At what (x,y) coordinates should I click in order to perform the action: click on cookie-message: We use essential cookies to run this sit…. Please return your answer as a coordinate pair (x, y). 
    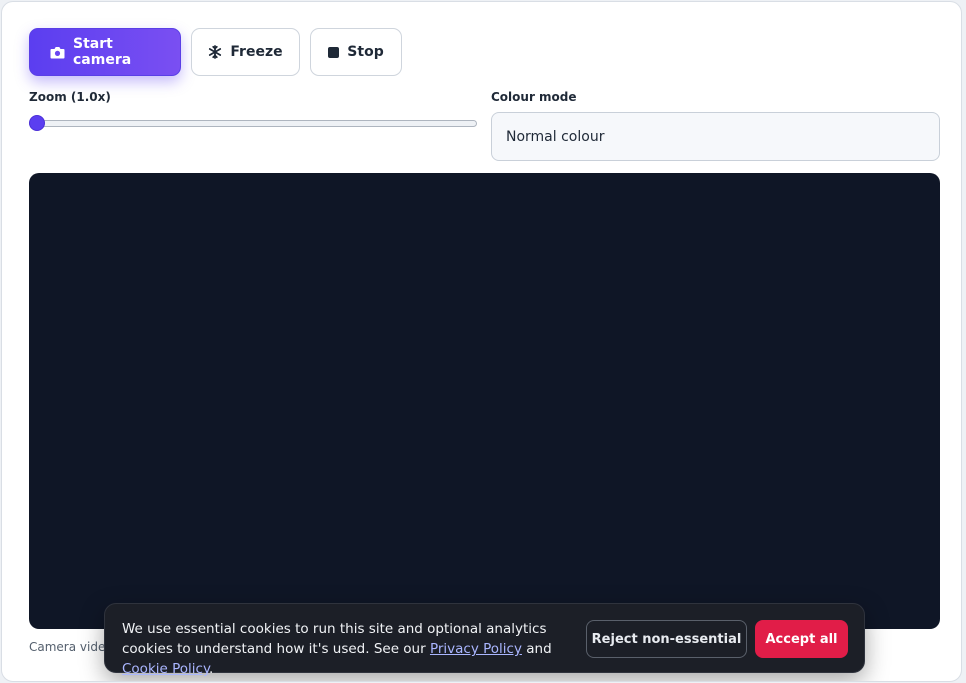
    Looking at the image, I should click on (347, 649).